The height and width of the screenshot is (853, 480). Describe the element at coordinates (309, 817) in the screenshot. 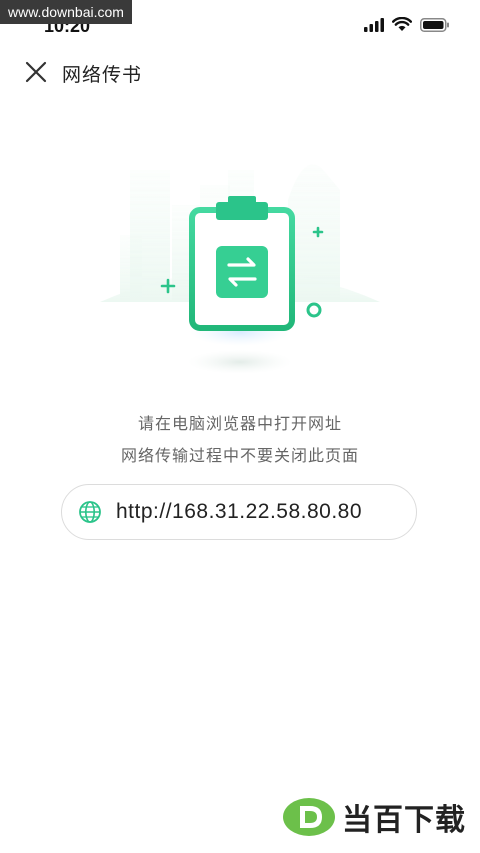

I see `brand-logo` at that location.